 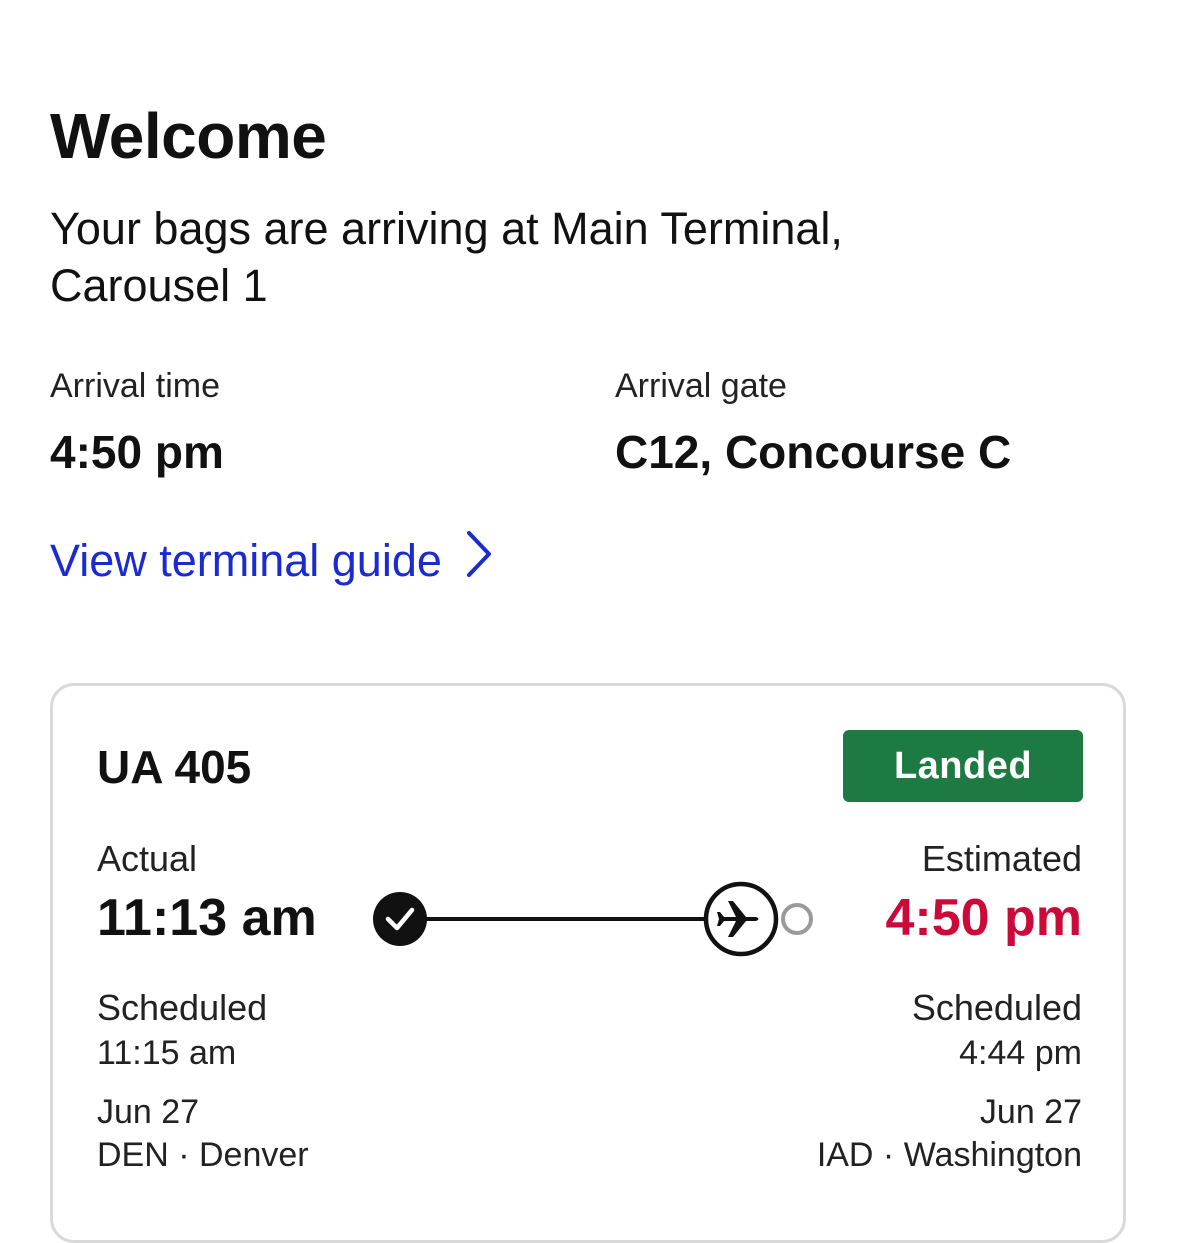 I want to click on flight-status-badge: Landed, so click(x=963, y=766).